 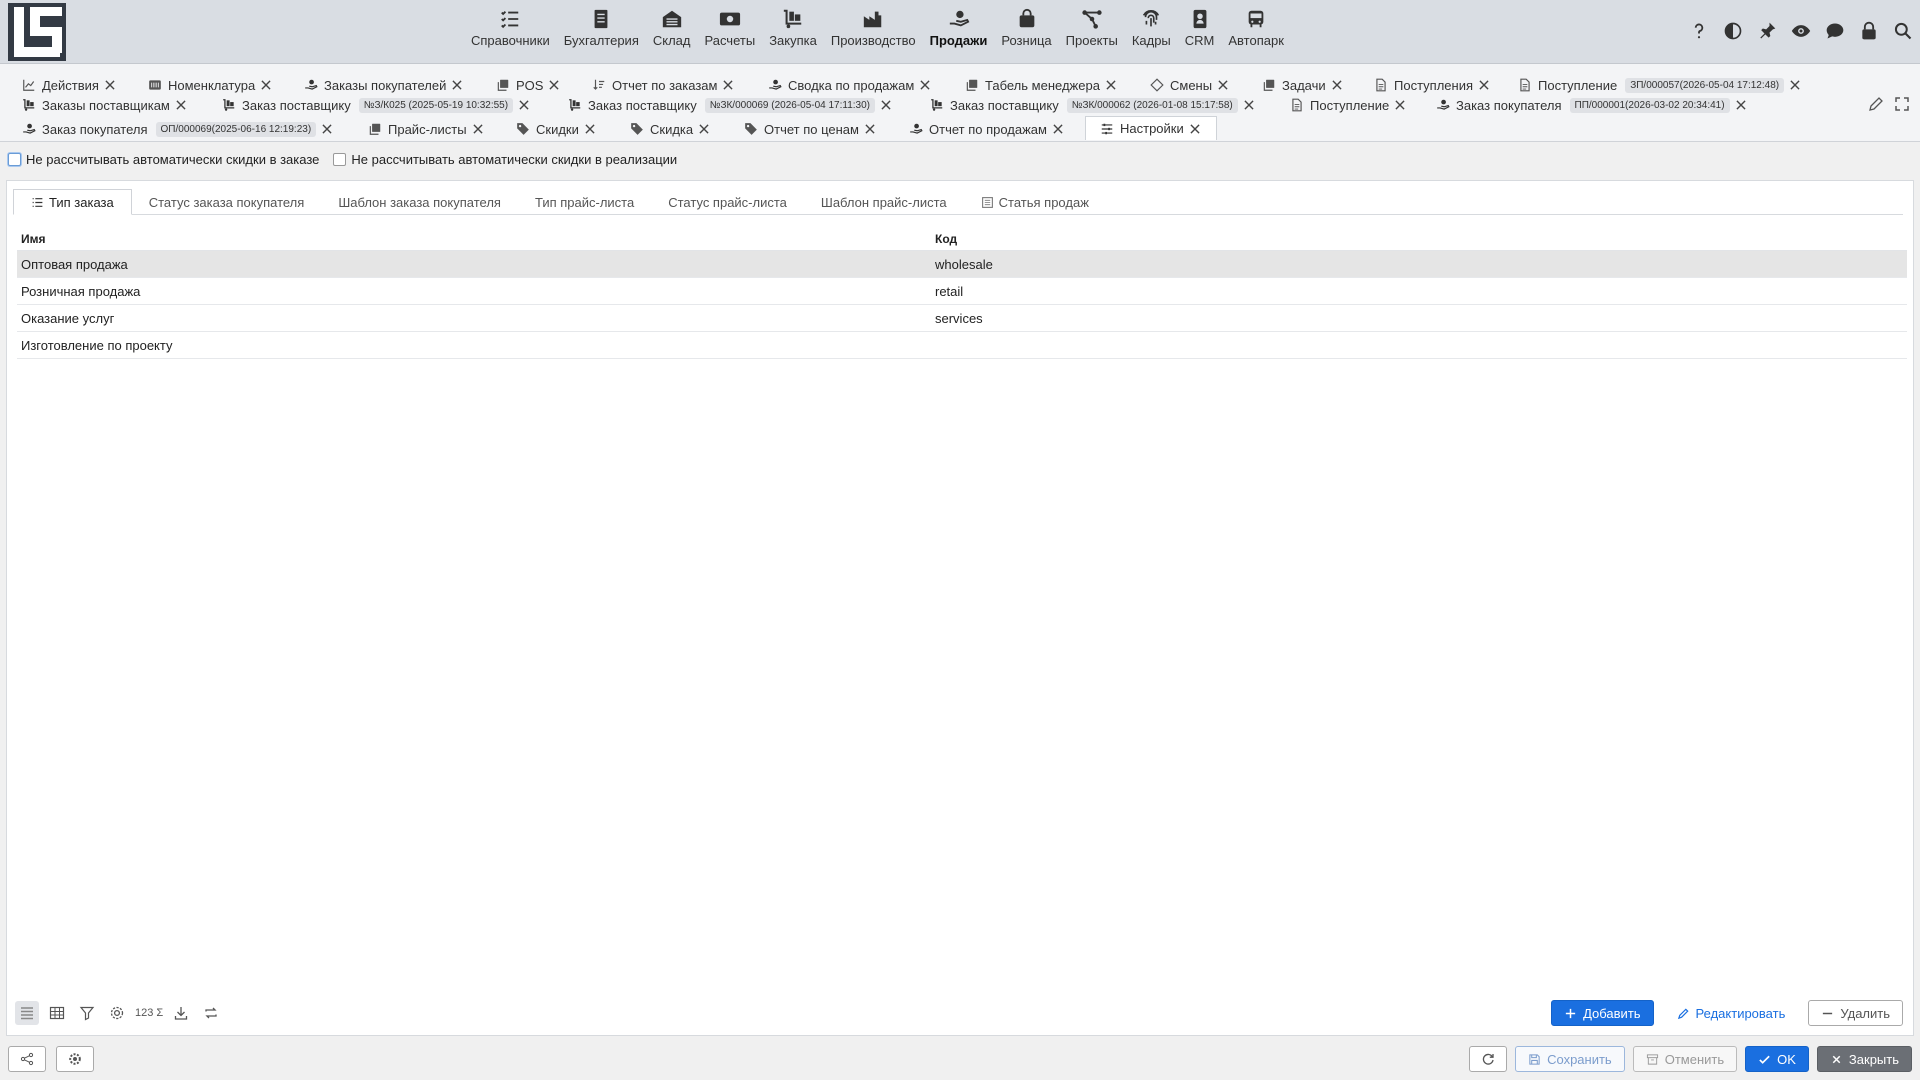 I want to click on doc-tab-row3-2: Скидки, so click(x=556, y=129).